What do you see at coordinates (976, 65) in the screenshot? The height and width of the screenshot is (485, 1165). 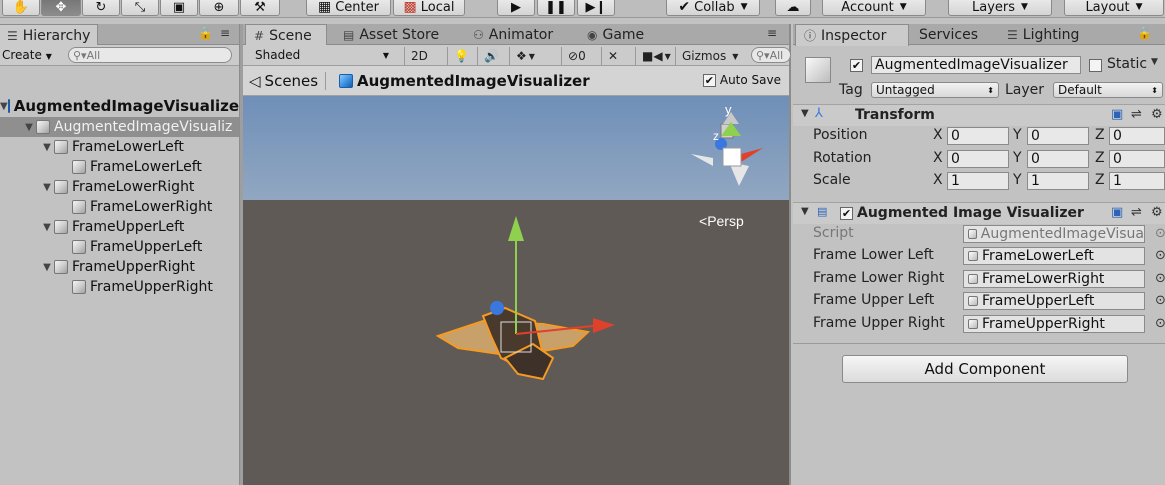 I see `object-name-field: AugmentedImageVisualizer` at bounding box center [976, 65].